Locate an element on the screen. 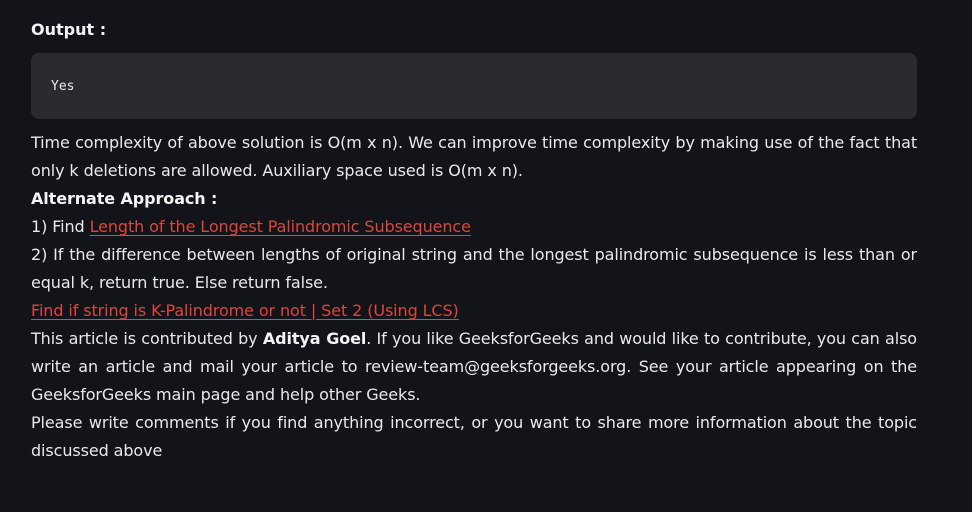  alternate-heading-text: Alternate Approach : is located at coordinates (124, 198).